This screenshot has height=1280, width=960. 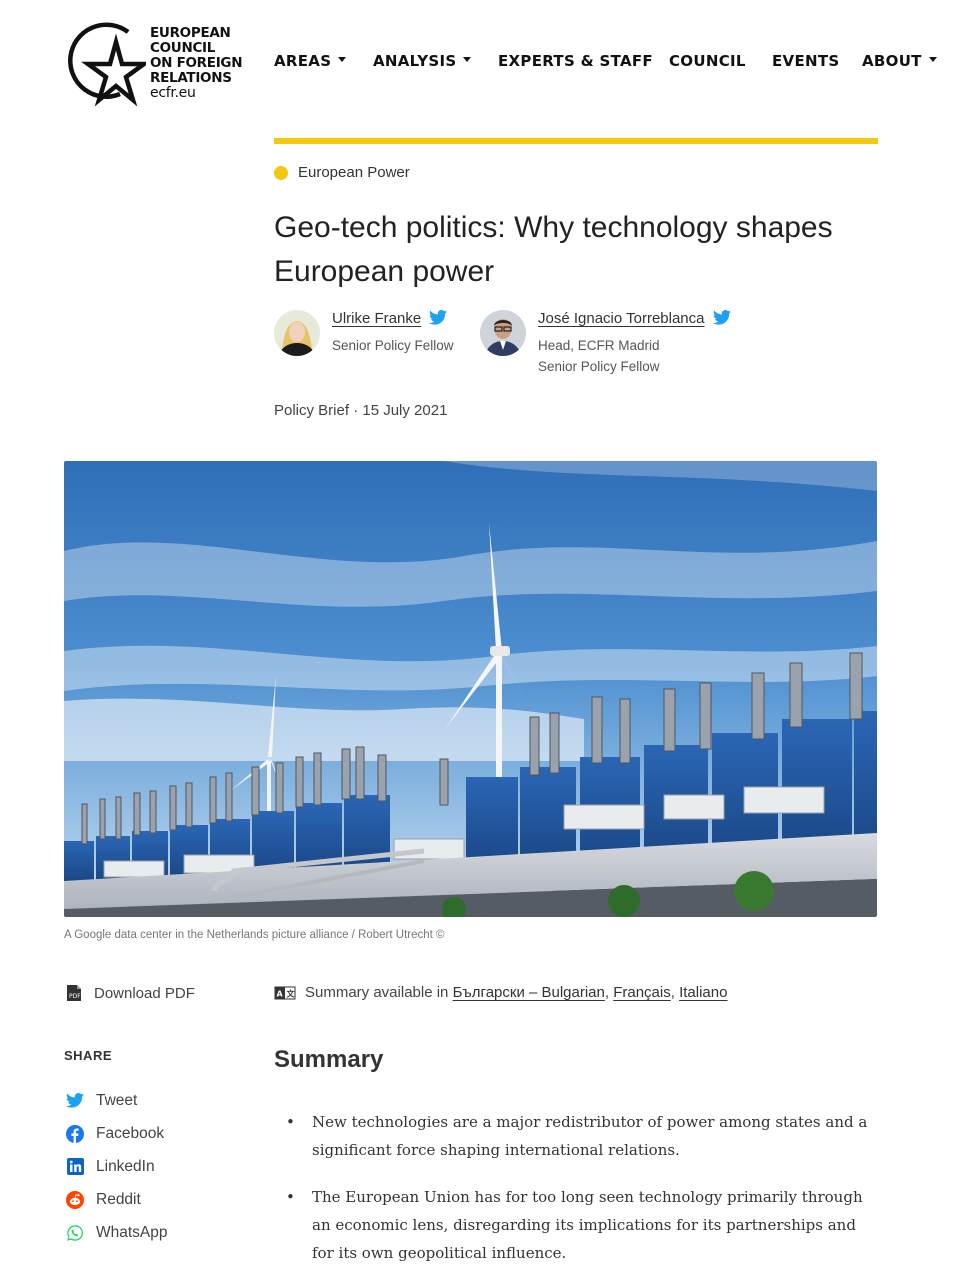 What do you see at coordinates (393, 345) in the screenshot?
I see `author-role: Senior Policy Fellow` at bounding box center [393, 345].